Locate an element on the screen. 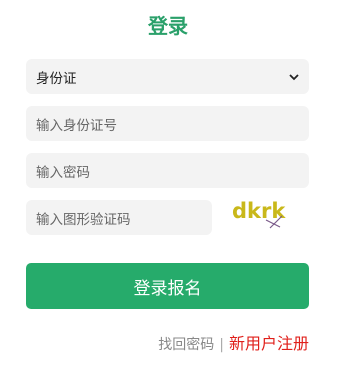 The image size is (344, 368). page-title: 登录 is located at coordinates (168, 26).